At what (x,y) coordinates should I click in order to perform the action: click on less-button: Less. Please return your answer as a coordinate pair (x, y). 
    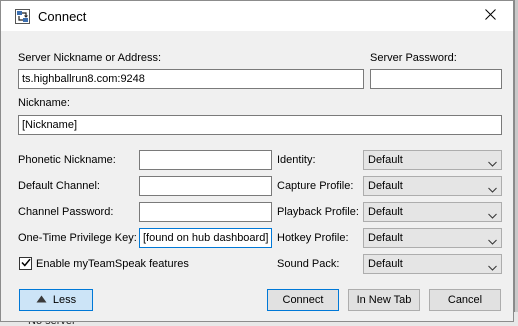
    Looking at the image, I should click on (56, 300).